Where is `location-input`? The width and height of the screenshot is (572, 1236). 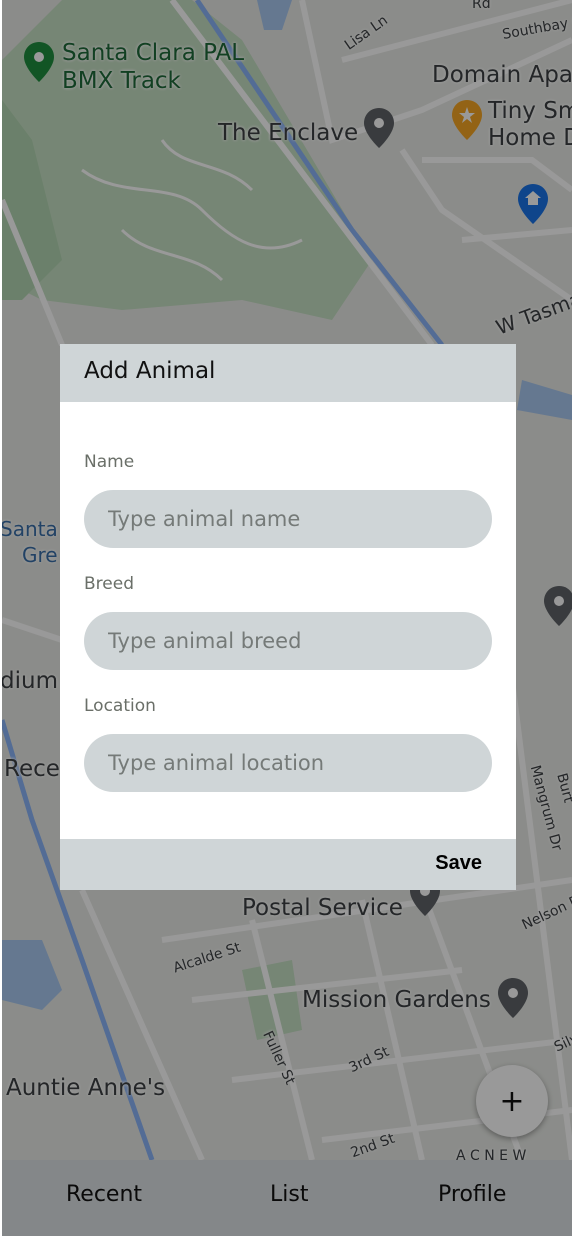 location-input is located at coordinates (288, 763).